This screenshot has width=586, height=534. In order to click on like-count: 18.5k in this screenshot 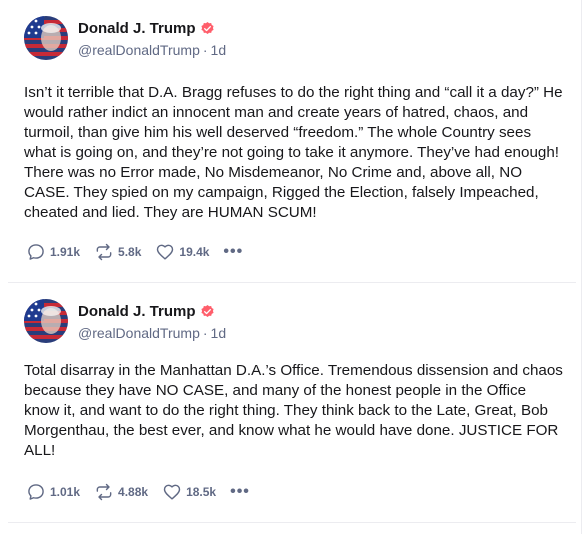, I will do `click(201, 492)`.